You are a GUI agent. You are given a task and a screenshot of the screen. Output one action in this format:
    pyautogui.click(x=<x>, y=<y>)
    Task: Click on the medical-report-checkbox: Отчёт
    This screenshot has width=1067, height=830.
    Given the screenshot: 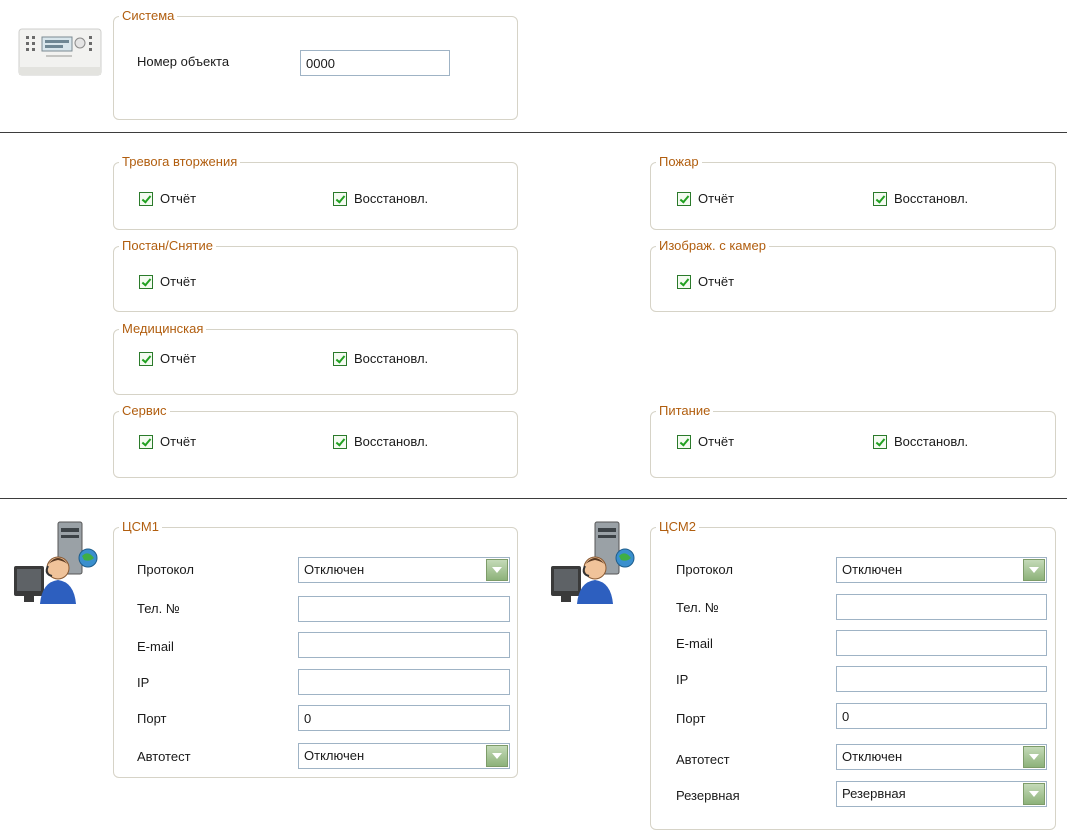 What is the action you would take?
    pyautogui.click(x=167, y=358)
    